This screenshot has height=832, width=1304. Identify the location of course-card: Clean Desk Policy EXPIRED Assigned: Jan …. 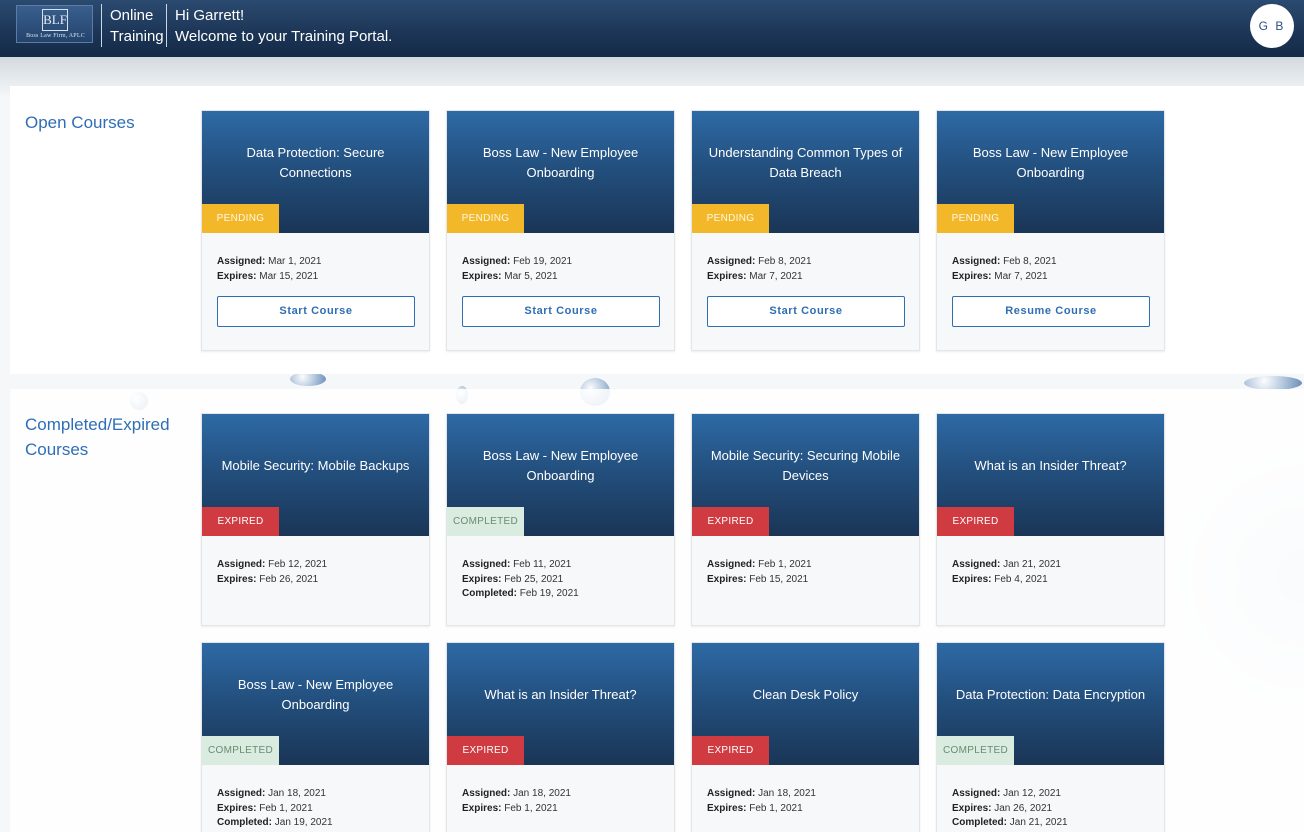
(805, 737).